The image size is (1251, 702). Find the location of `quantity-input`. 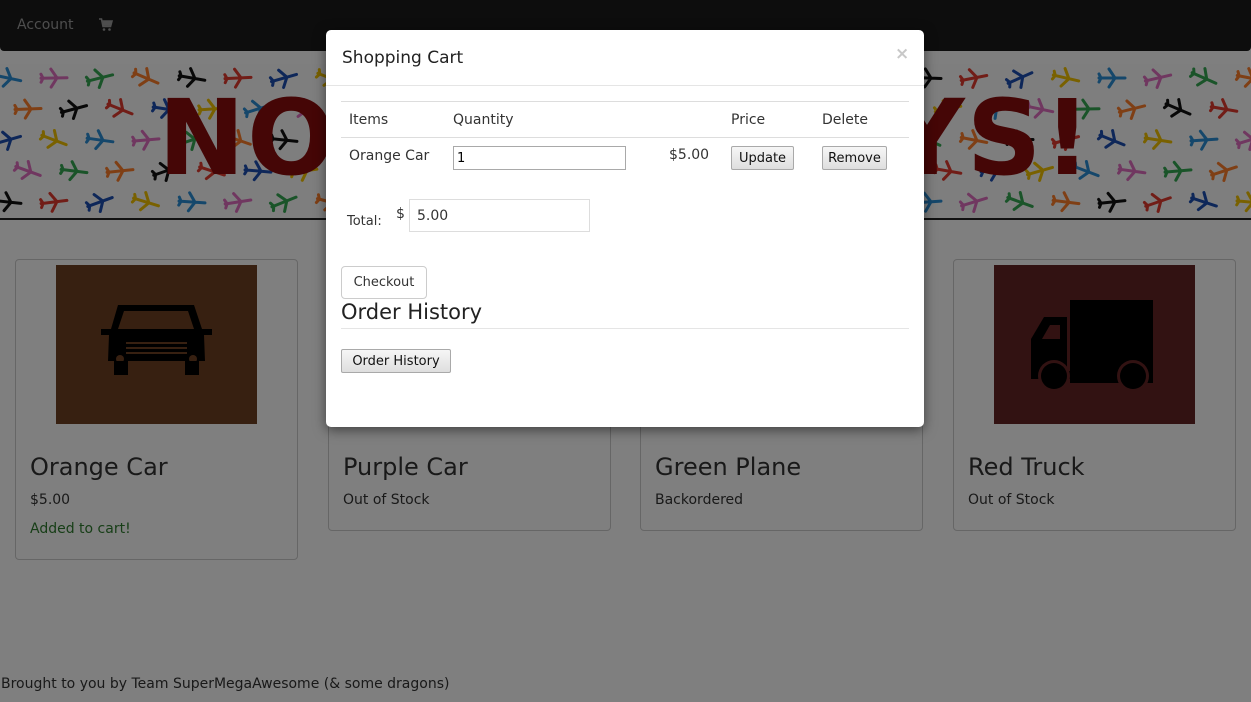

quantity-input is located at coordinates (539, 158).